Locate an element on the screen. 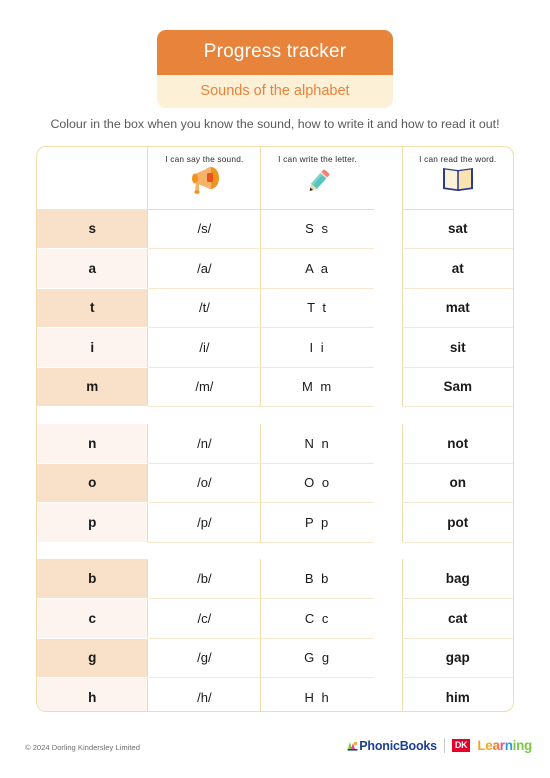 Image resolution: width=550 pixels, height=778 pixels. cell-read-word: mat is located at coordinates (457, 308).